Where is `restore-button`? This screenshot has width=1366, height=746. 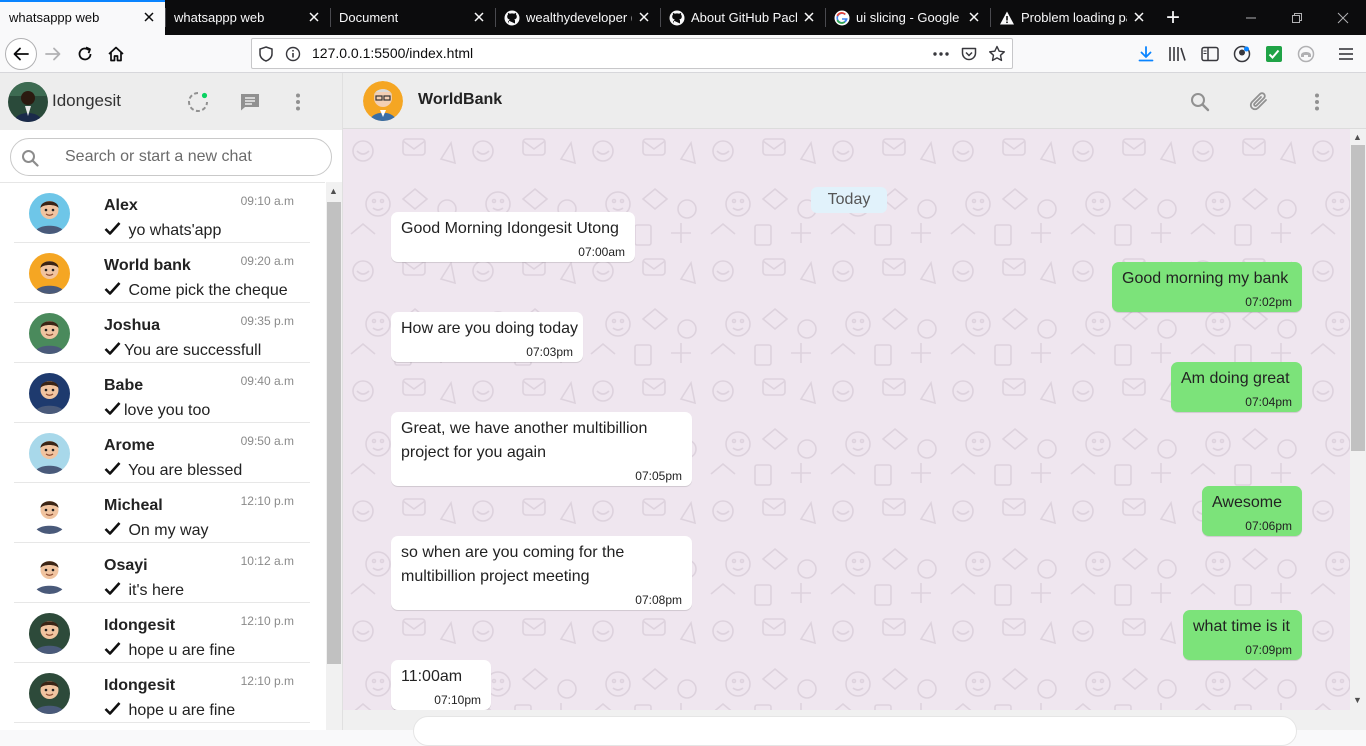
restore-button is located at coordinates (1297, 17).